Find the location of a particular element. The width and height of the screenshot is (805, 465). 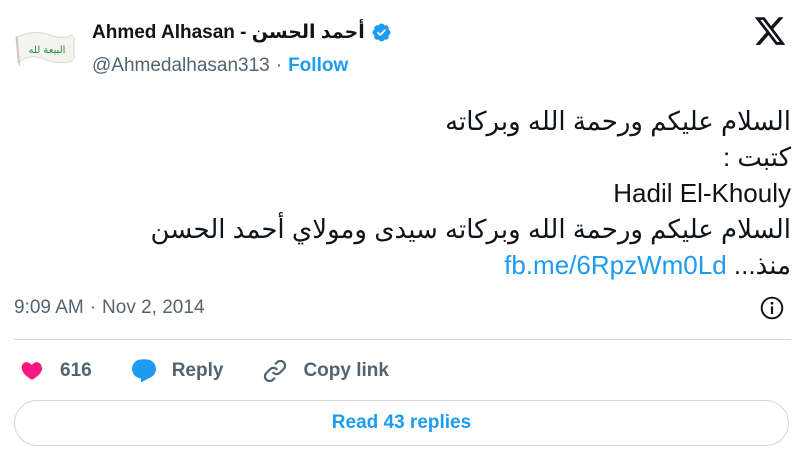

tweet-text-line-3: Hadil El-Khouly is located at coordinates (702, 193).